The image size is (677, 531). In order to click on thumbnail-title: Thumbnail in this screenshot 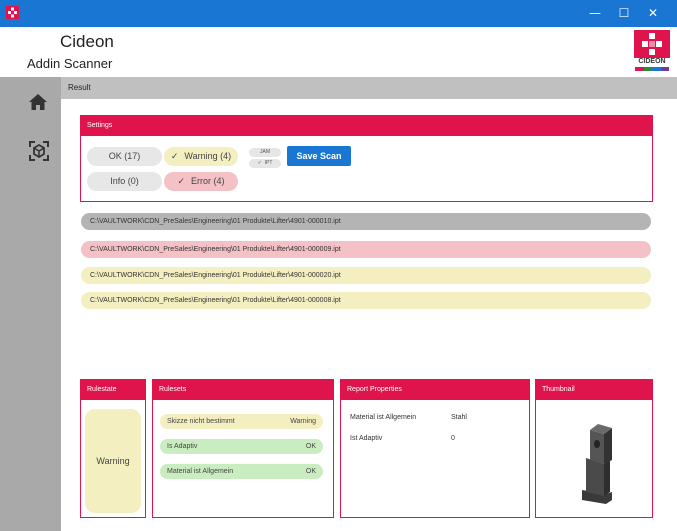, I will do `click(594, 390)`.